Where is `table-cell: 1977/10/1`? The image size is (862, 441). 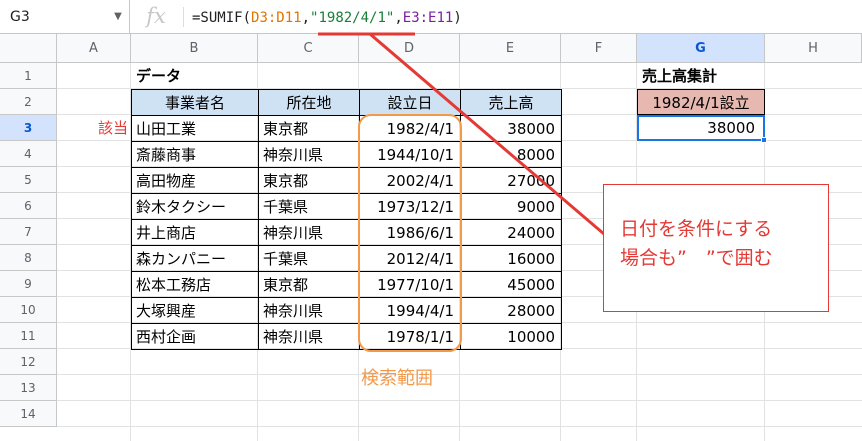
table-cell: 1977/10/1 is located at coordinates (410, 284).